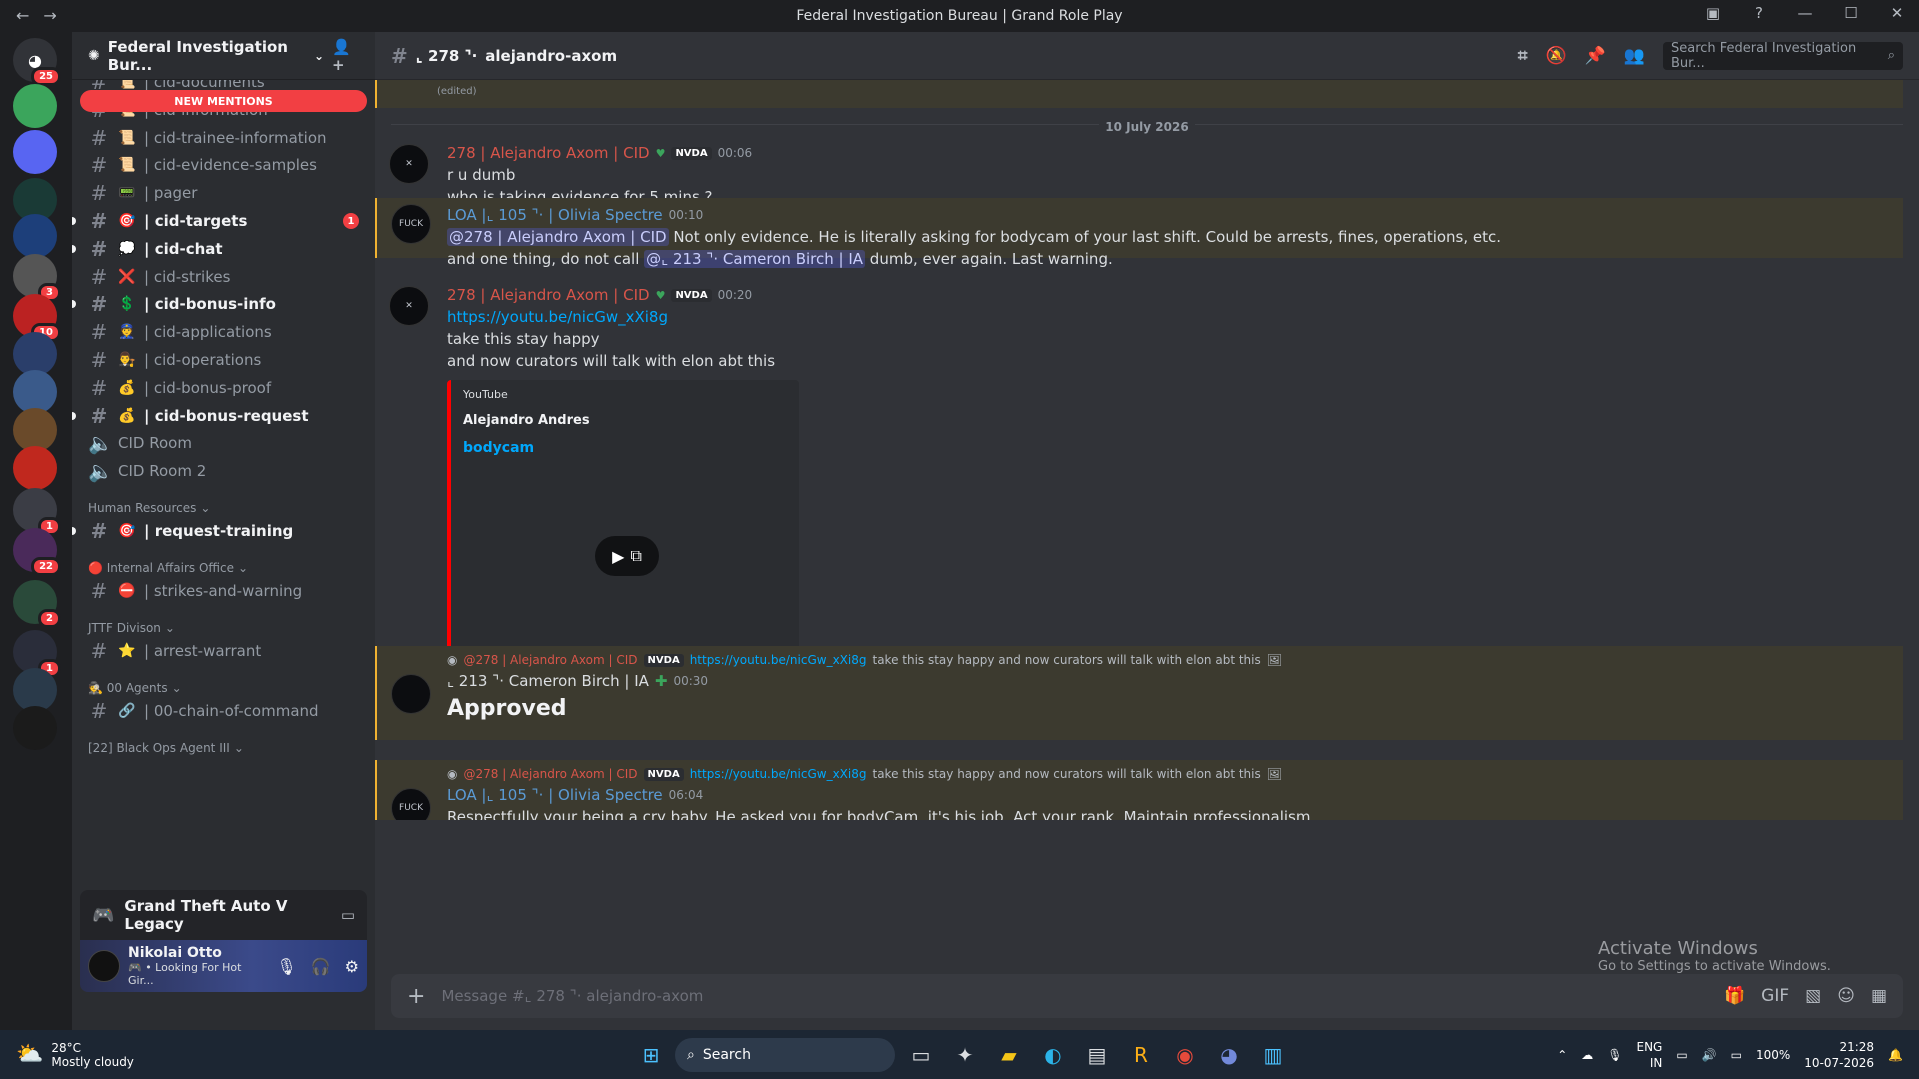 The width and height of the screenshot is (1919, 1079). Describe the element at coordinates (1839, 1055) in the screenshot. I see `clock: 21:28 10-07-2026` at that location.